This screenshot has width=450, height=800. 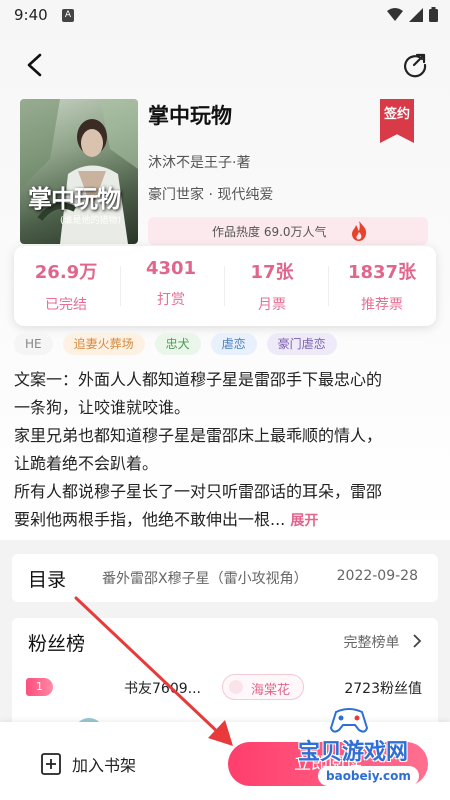 I want to click on back-button, so click(x=35, y=65).